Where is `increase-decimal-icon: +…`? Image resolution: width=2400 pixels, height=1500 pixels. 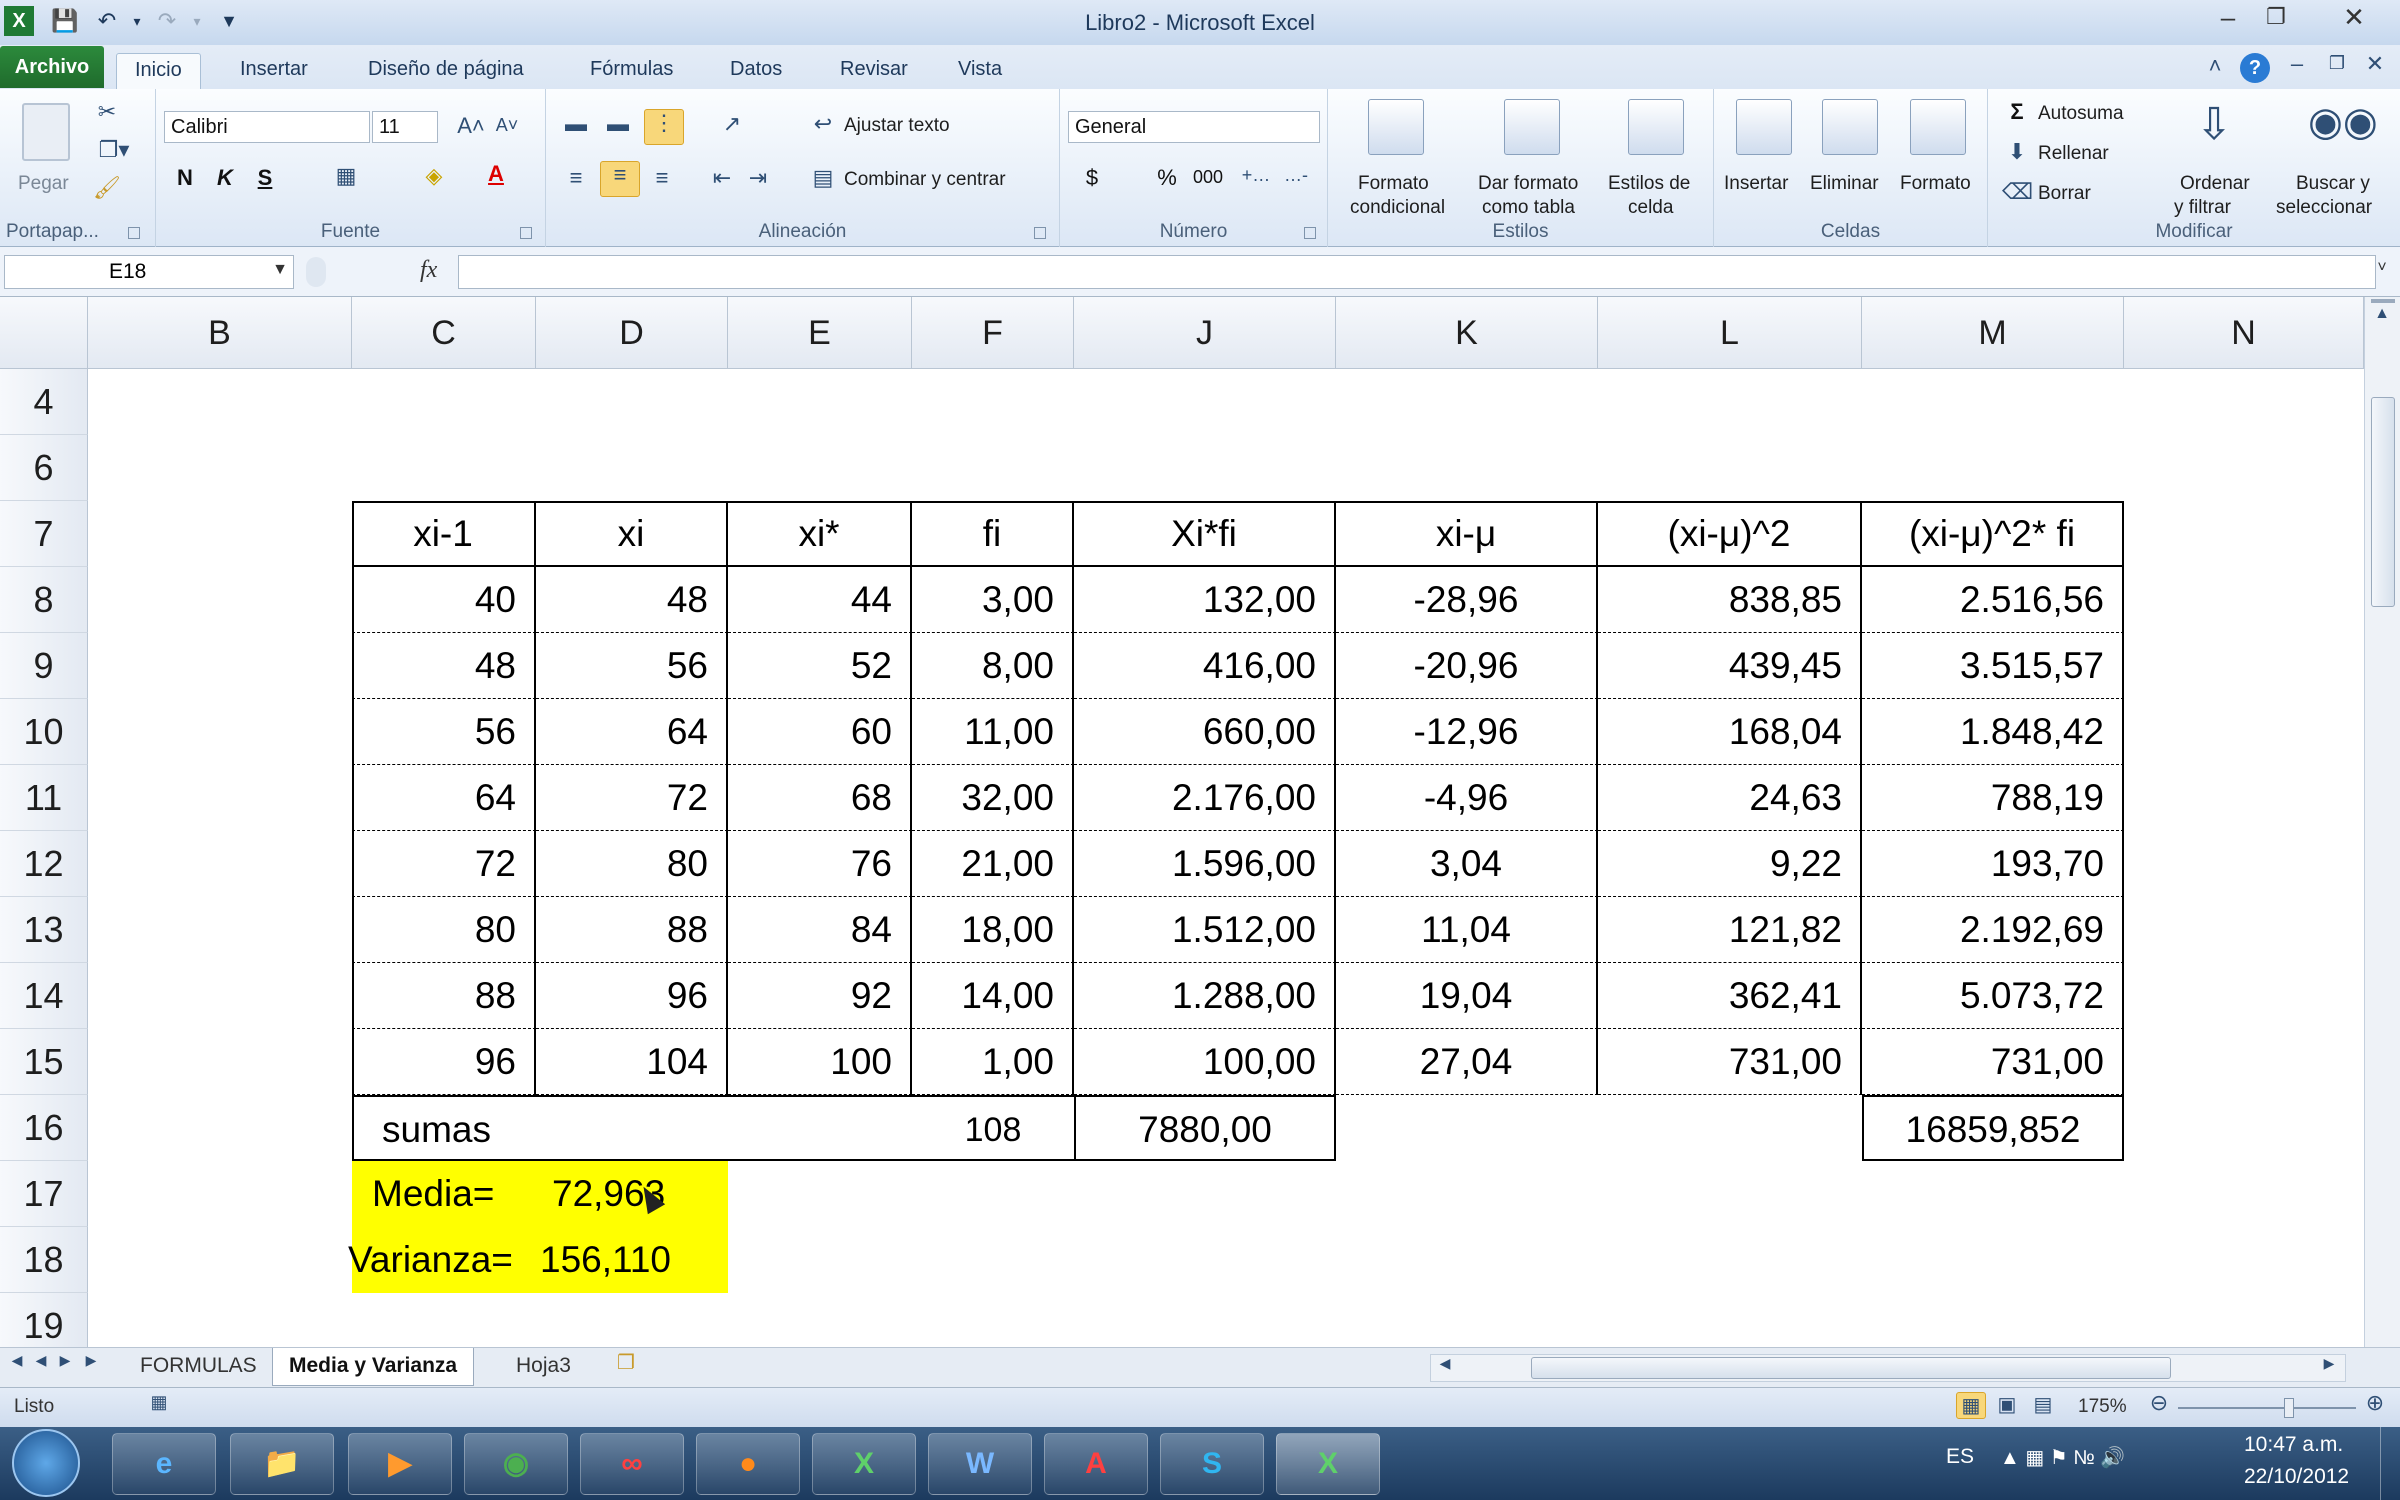 increase-decimal-icon: +… is located at coordinates (1256, 175).